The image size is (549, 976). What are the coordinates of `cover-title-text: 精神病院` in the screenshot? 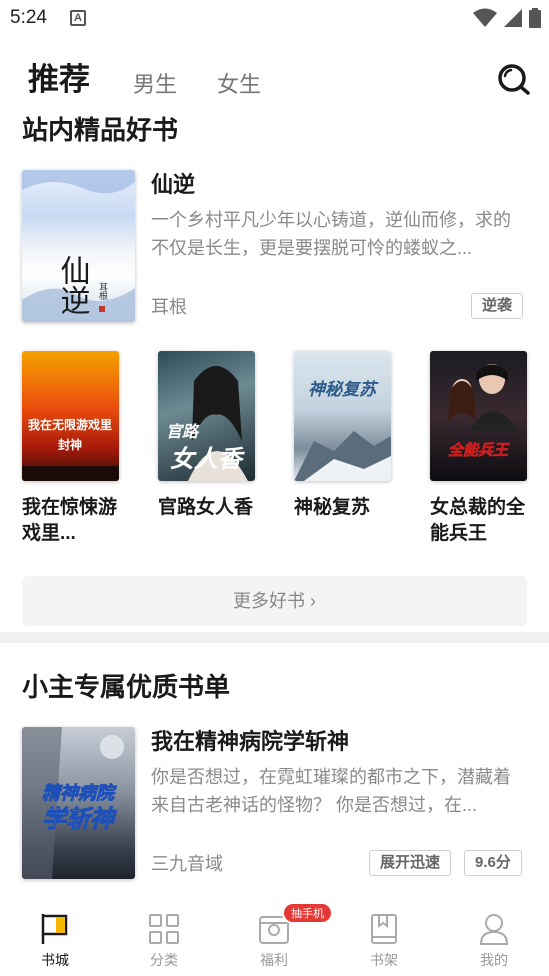 It's located at (79, 793).